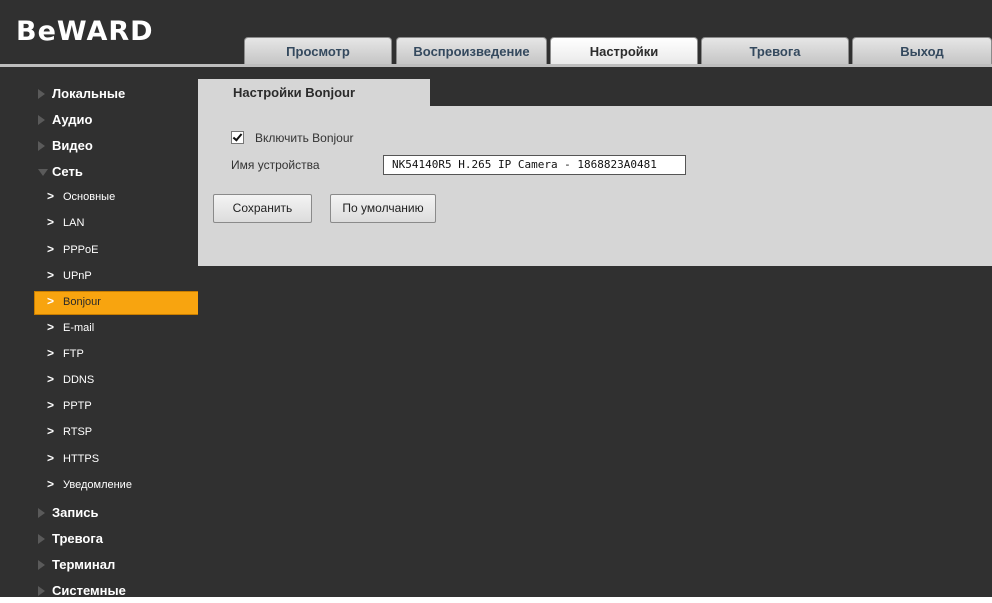 The height and width of the screenshot is (603, 992). What do you see at coordinates (314, 93) in the screenshot?
I see `tab-bonjour-settings: Настройки Bonjour` at bounding box center [314, 93].